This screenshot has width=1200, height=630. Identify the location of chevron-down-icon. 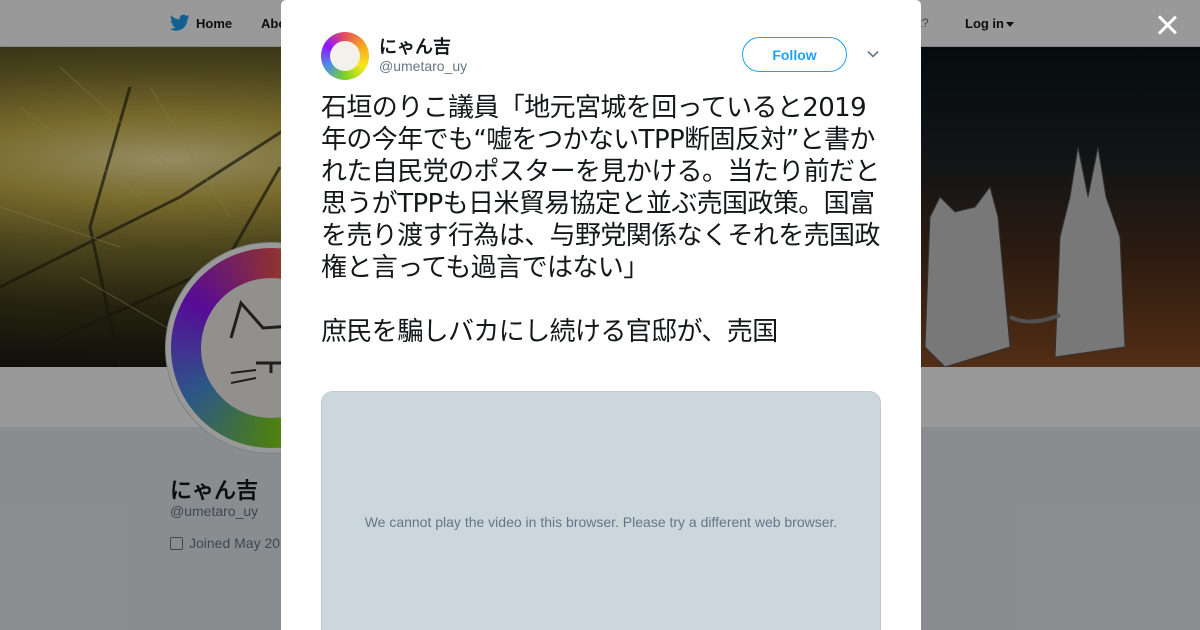
(873, 54).